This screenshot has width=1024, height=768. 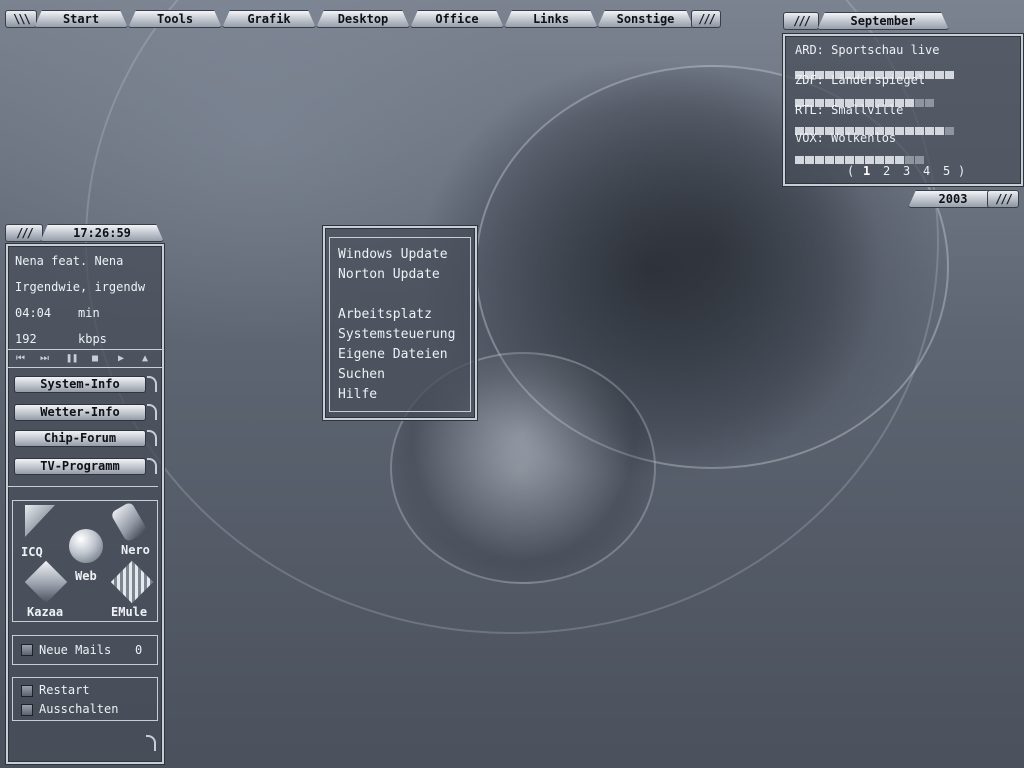 What do you see at coordinates (69, 261) in the screenshot?
I see `track-artist: Nena feat. Nena` at bounding box center [69, 261].